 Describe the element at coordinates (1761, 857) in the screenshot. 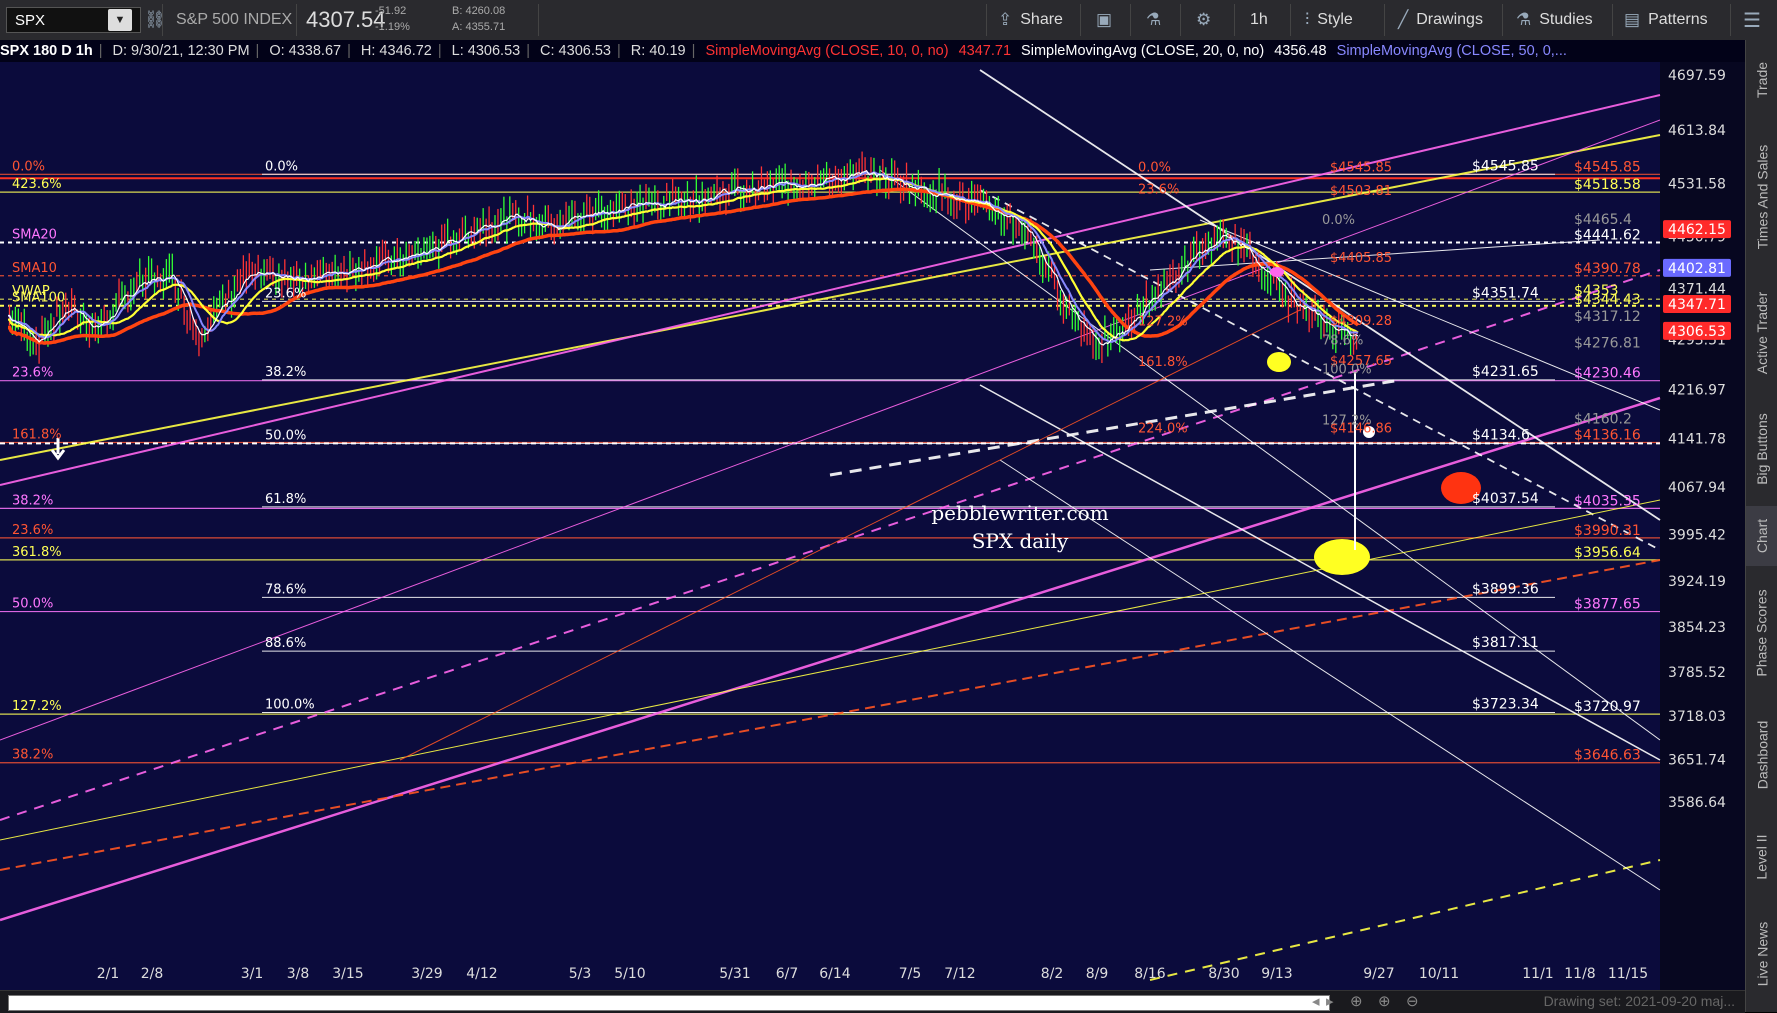

I see `tab-level-ii: Level II` at that location.